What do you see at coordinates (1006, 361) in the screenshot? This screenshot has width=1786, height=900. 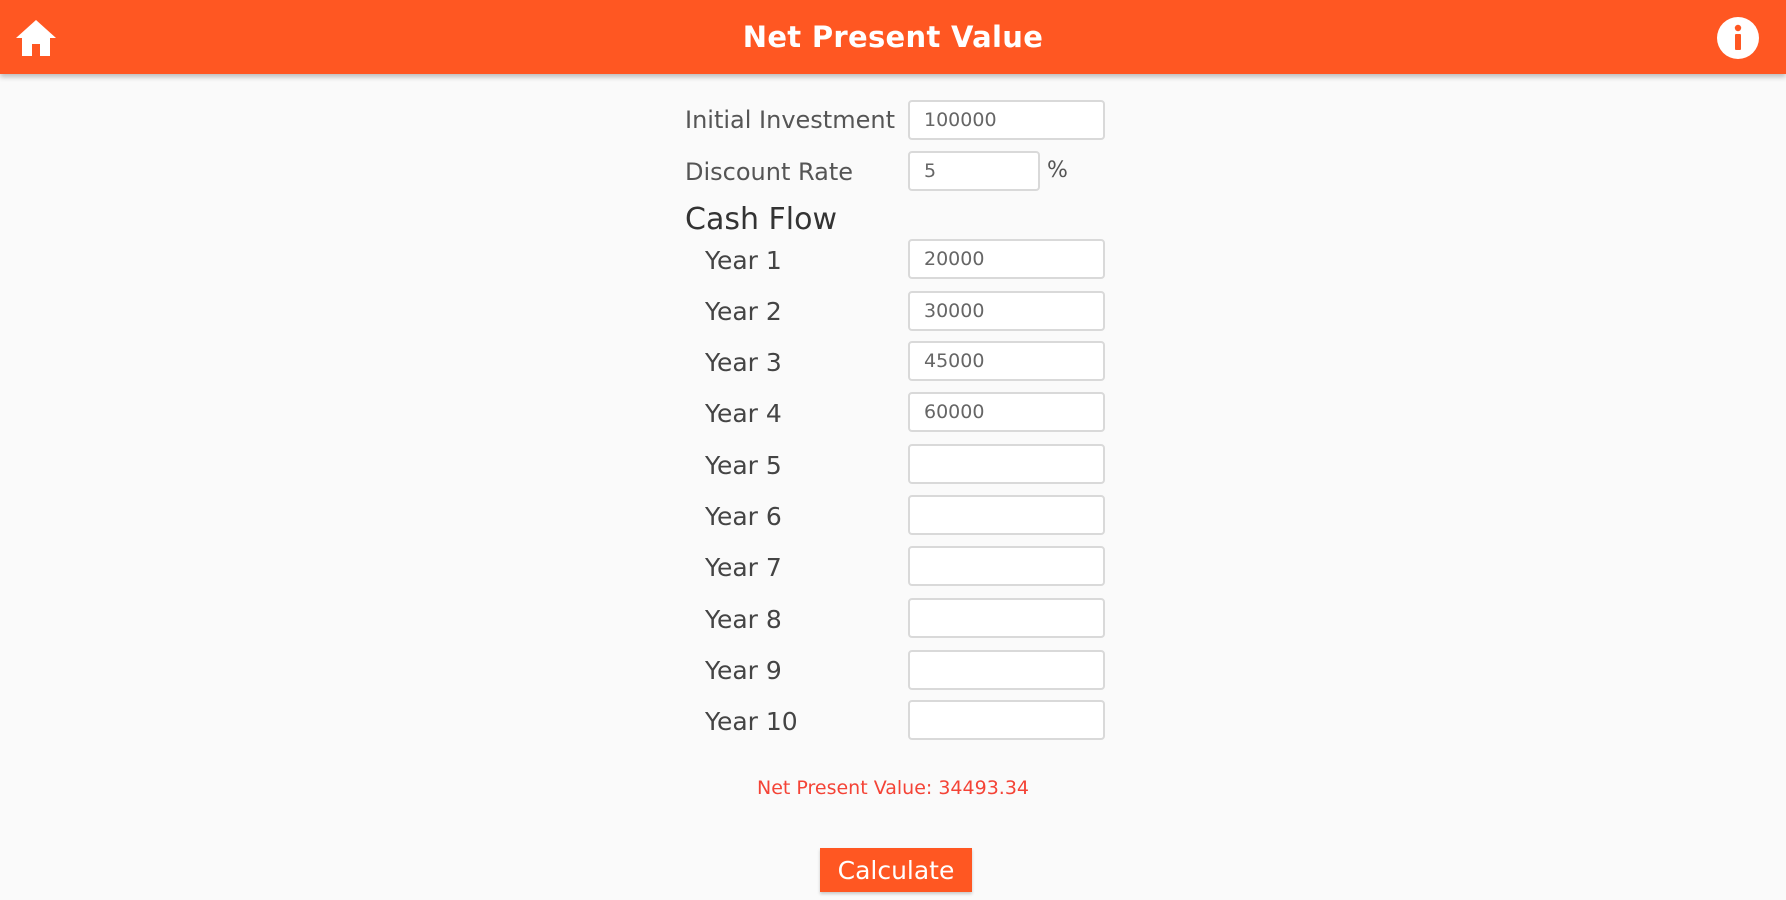 I see `year-3-input` at bounding box center [1006, 361].